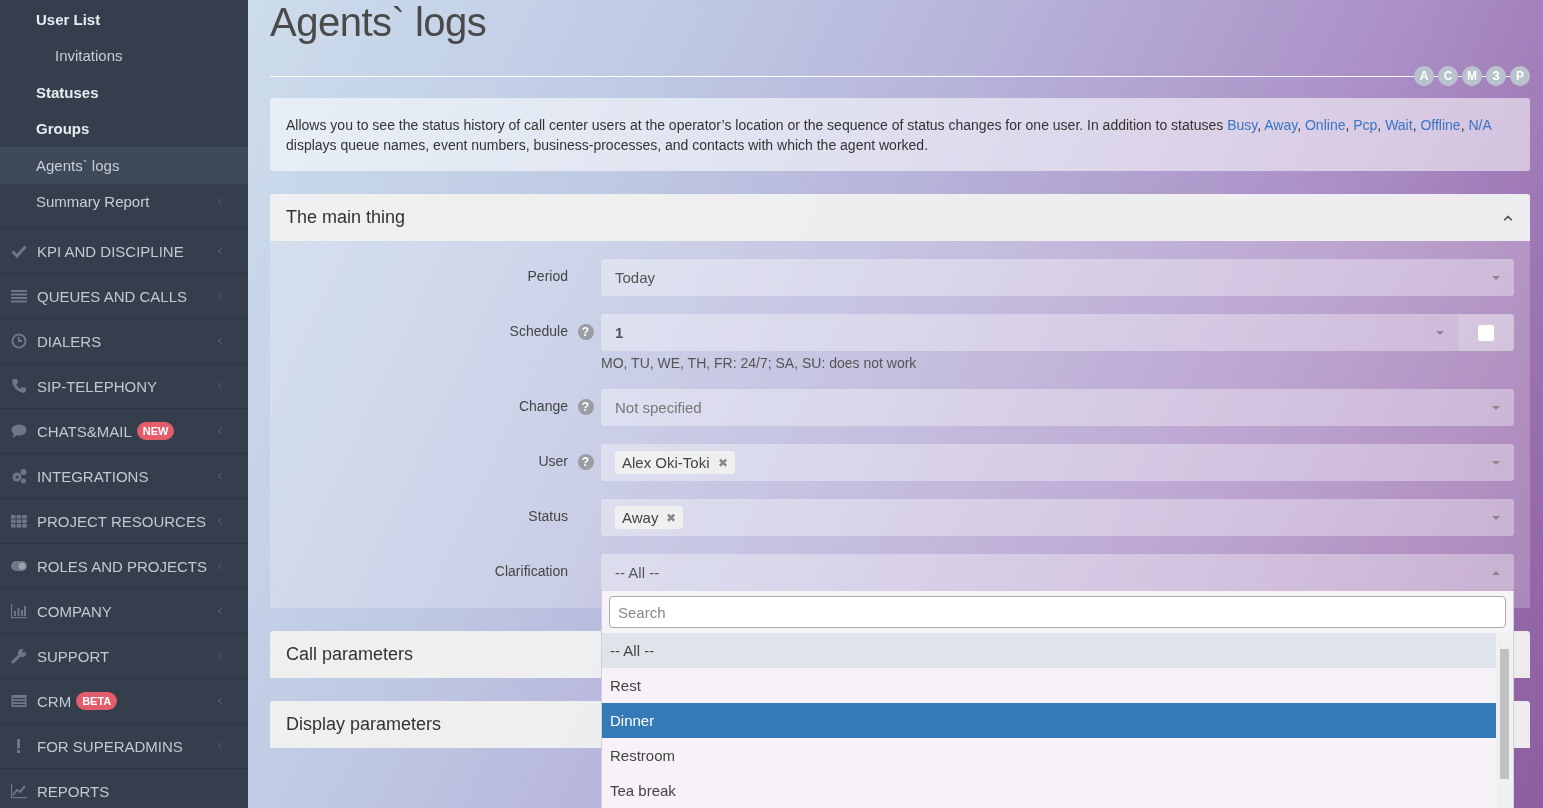 Image resolution: width=1543 pixels, height=808 pixels. Describe the element at coordinates (1504, 720) in the screenshot. I see `scrollbar` at that location.